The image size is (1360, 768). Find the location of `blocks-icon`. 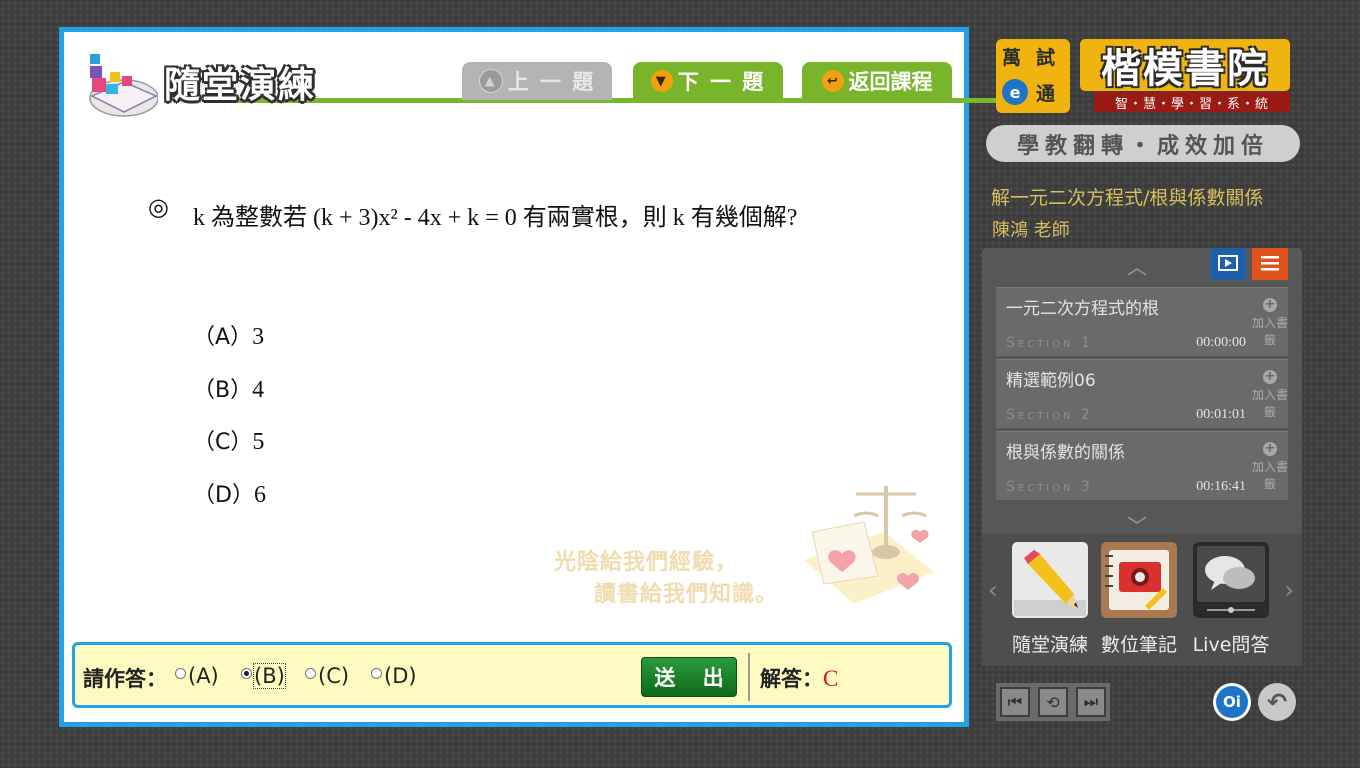

blocks-icon is located at coordinates (123, 85).